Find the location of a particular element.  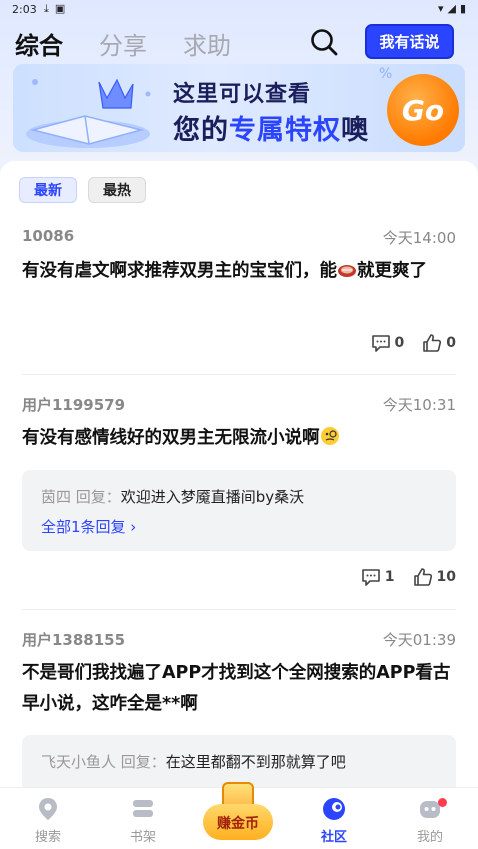

status-bar: 2:03 ⤓ ▣ ▾ ◢ ▮ is located at coordinates (239, 10).